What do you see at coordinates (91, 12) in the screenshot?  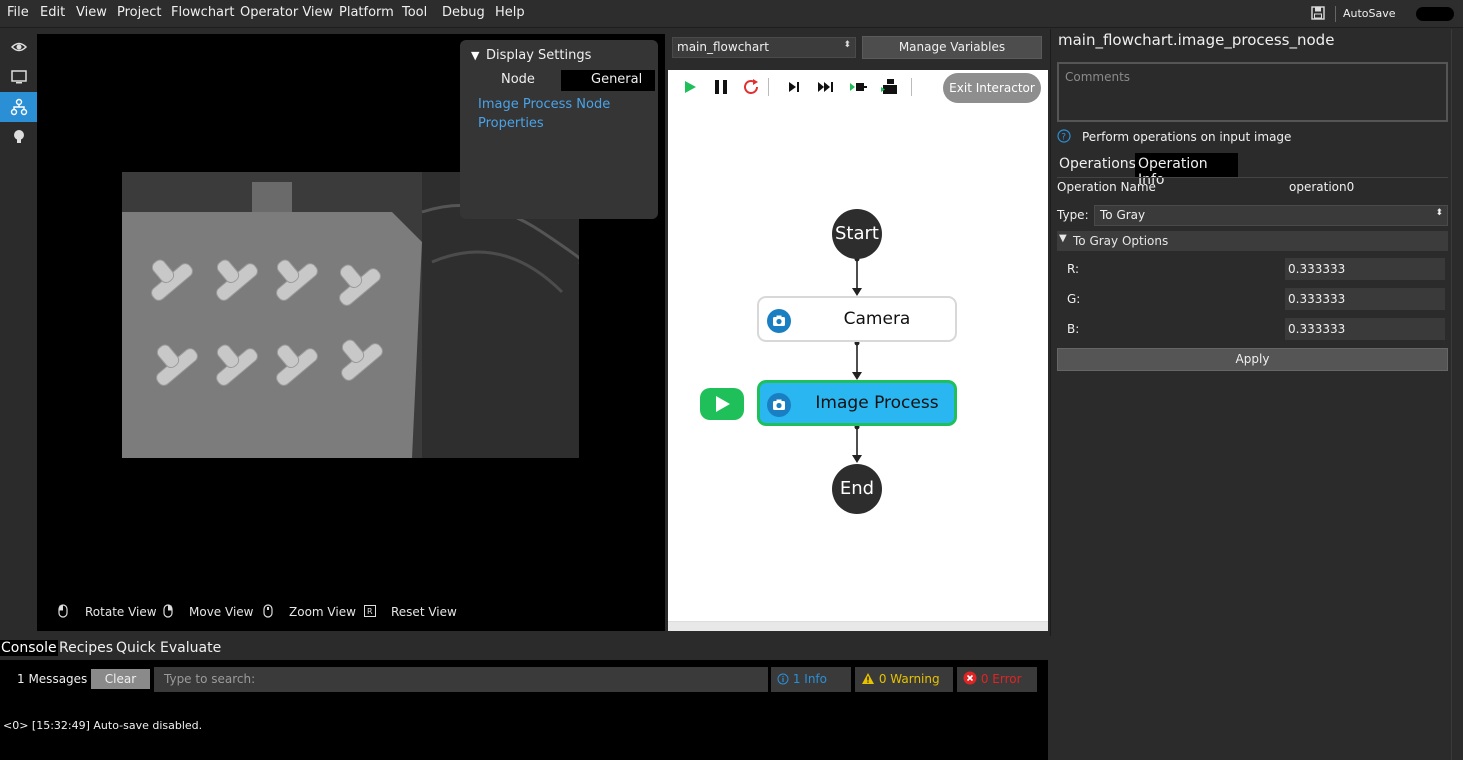 I see `menu-view: View` at bounding box center [91, 12].